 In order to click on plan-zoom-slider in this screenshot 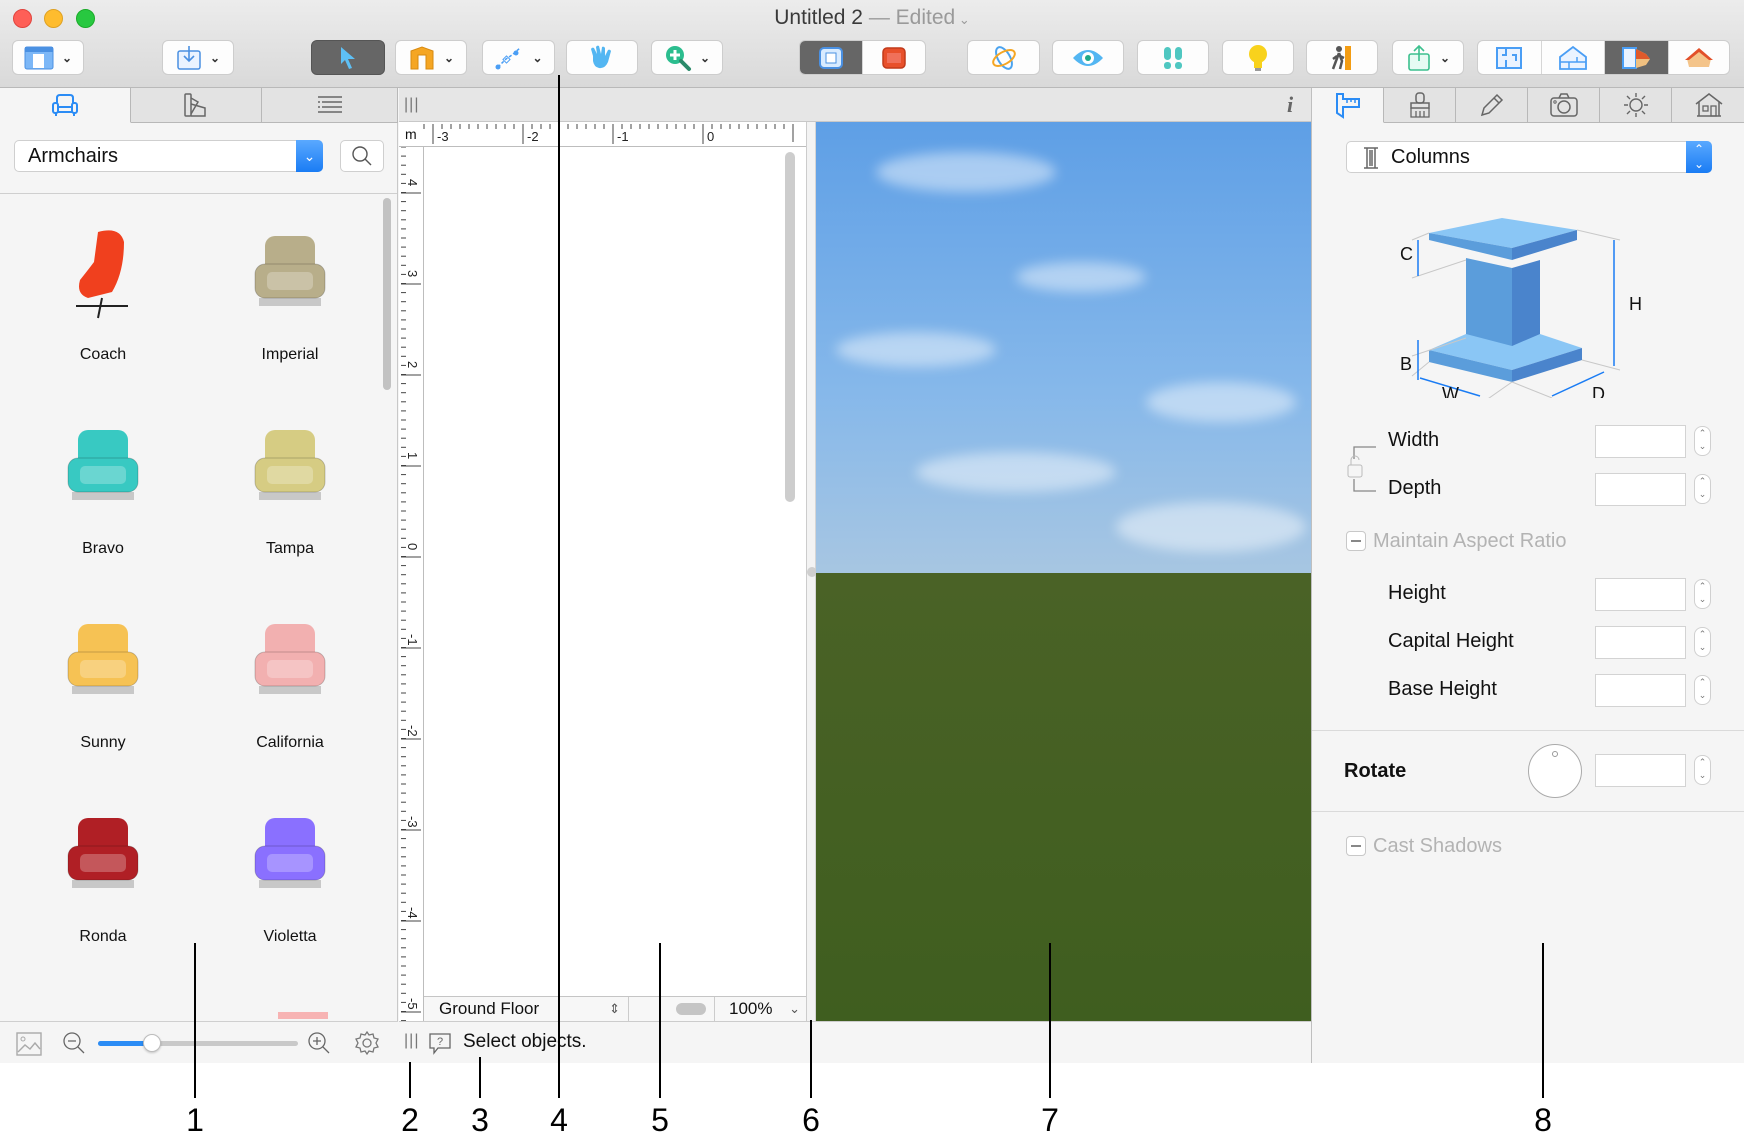, I will do `click(691, 1009)`.